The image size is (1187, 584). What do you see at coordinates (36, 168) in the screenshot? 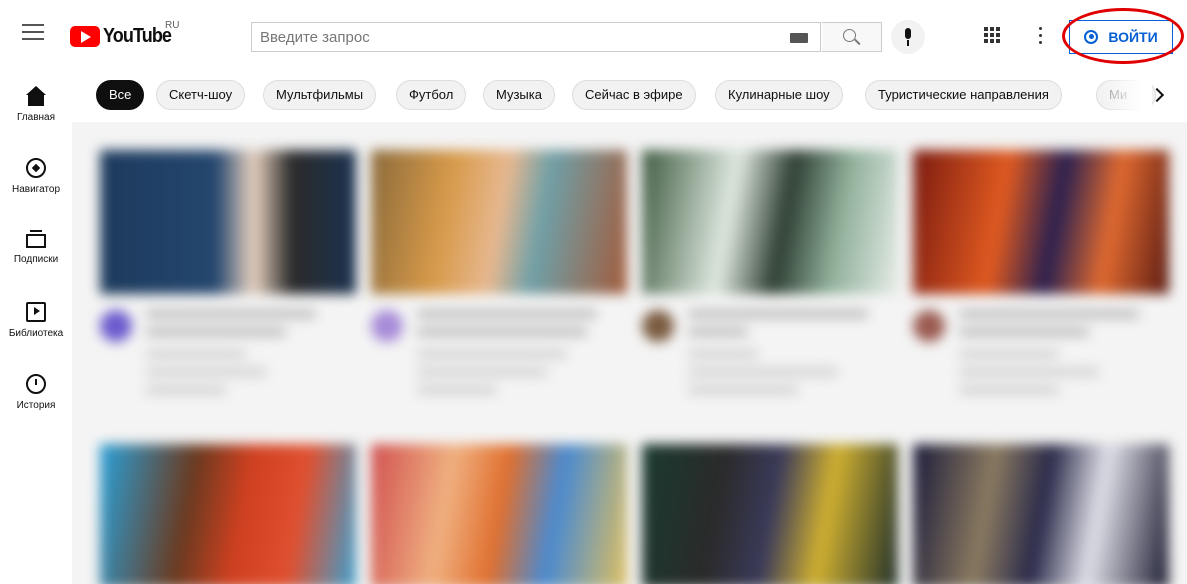
I see `compass-icon` at bounding box center [36, 168].